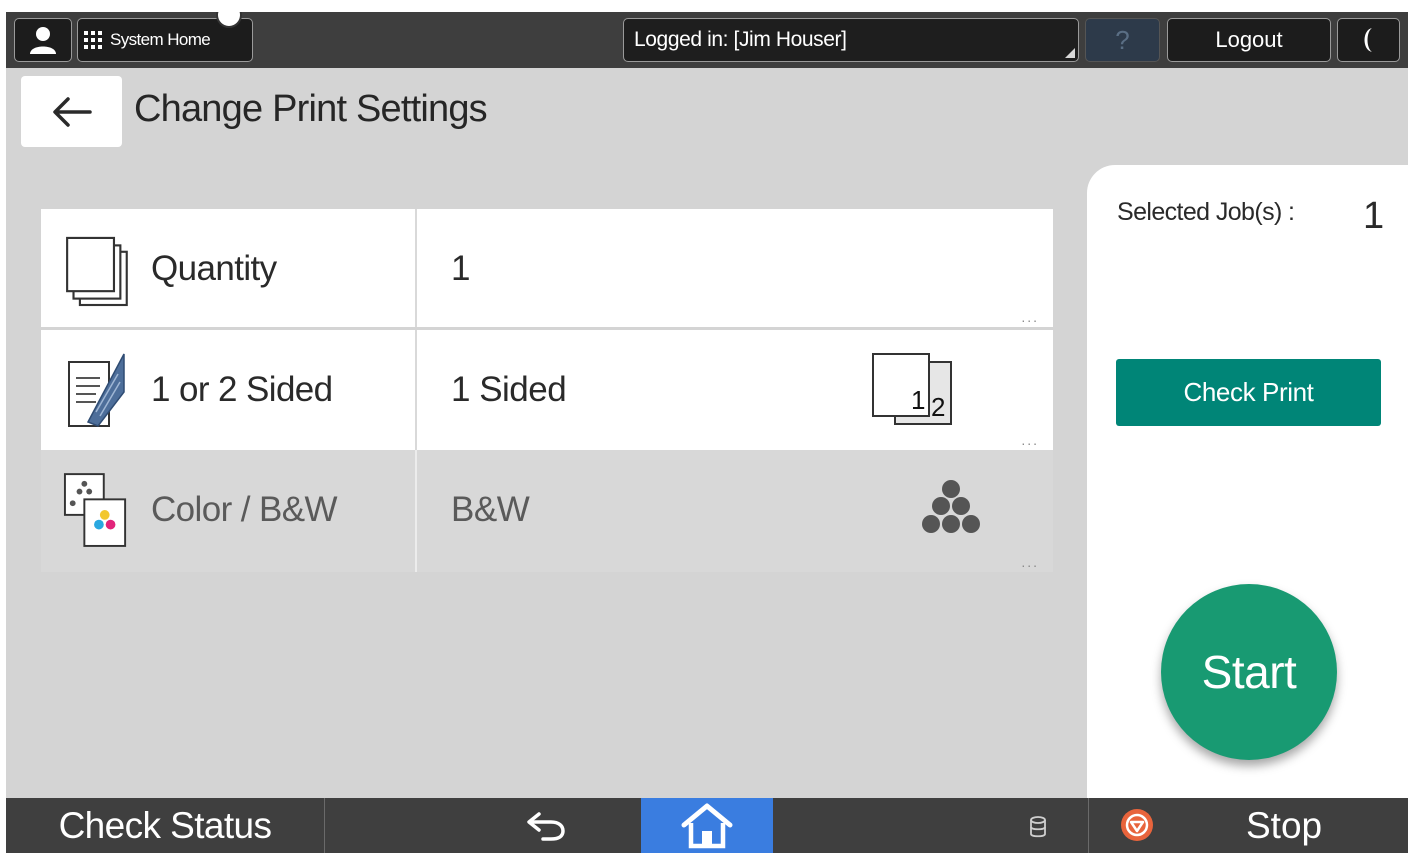  What do you see at coordinates (509, 389) in the screenshot?
I see `setting-value: 1 Sided` at bounding box center [509, 389].